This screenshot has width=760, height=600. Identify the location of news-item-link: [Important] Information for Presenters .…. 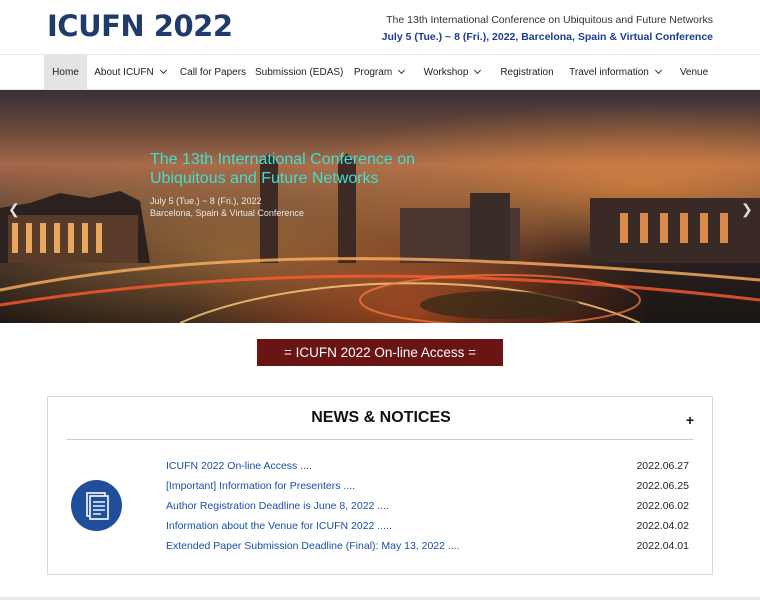
(260, 486).